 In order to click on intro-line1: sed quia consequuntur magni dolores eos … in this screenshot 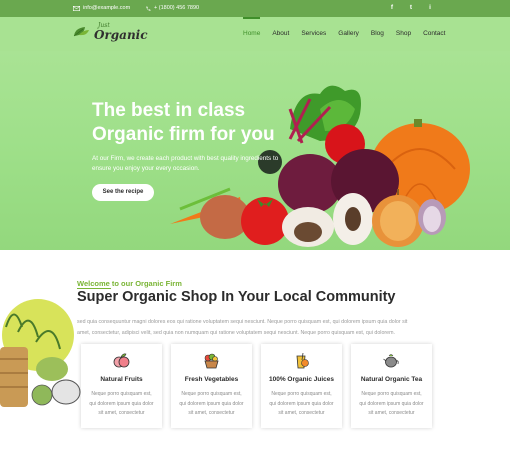, I will do `click(242, 322)`.